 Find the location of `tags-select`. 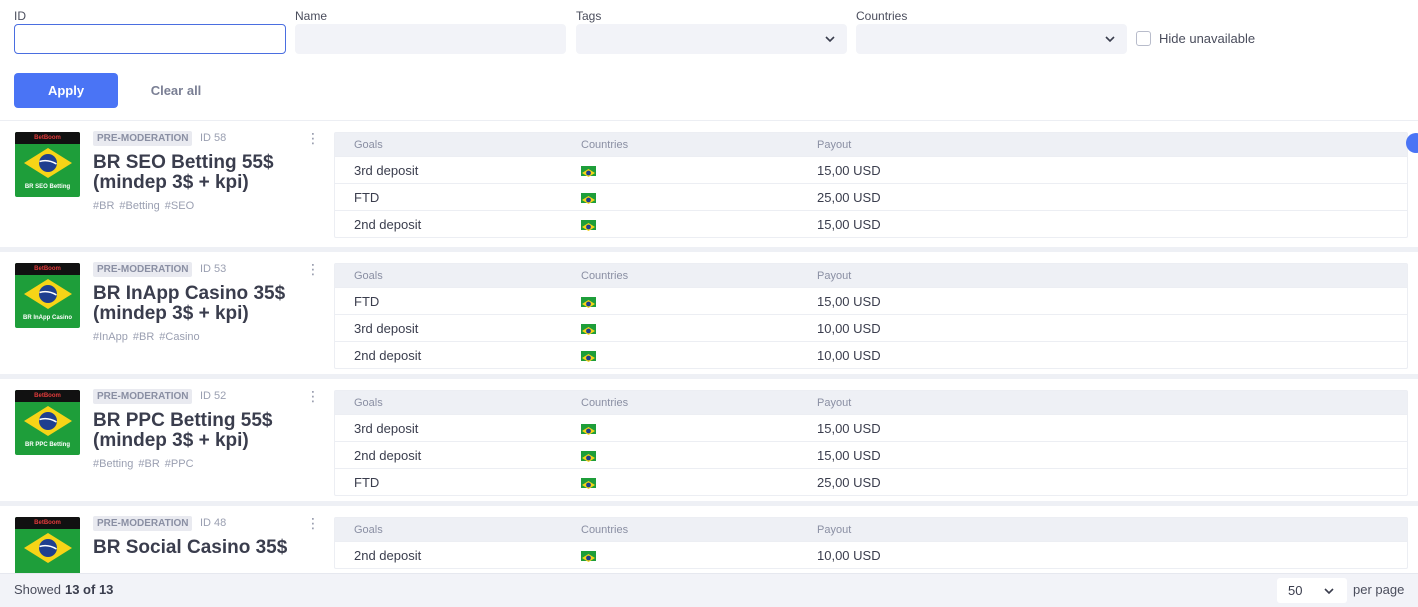

tags-select is located at coordinates (711, 39).